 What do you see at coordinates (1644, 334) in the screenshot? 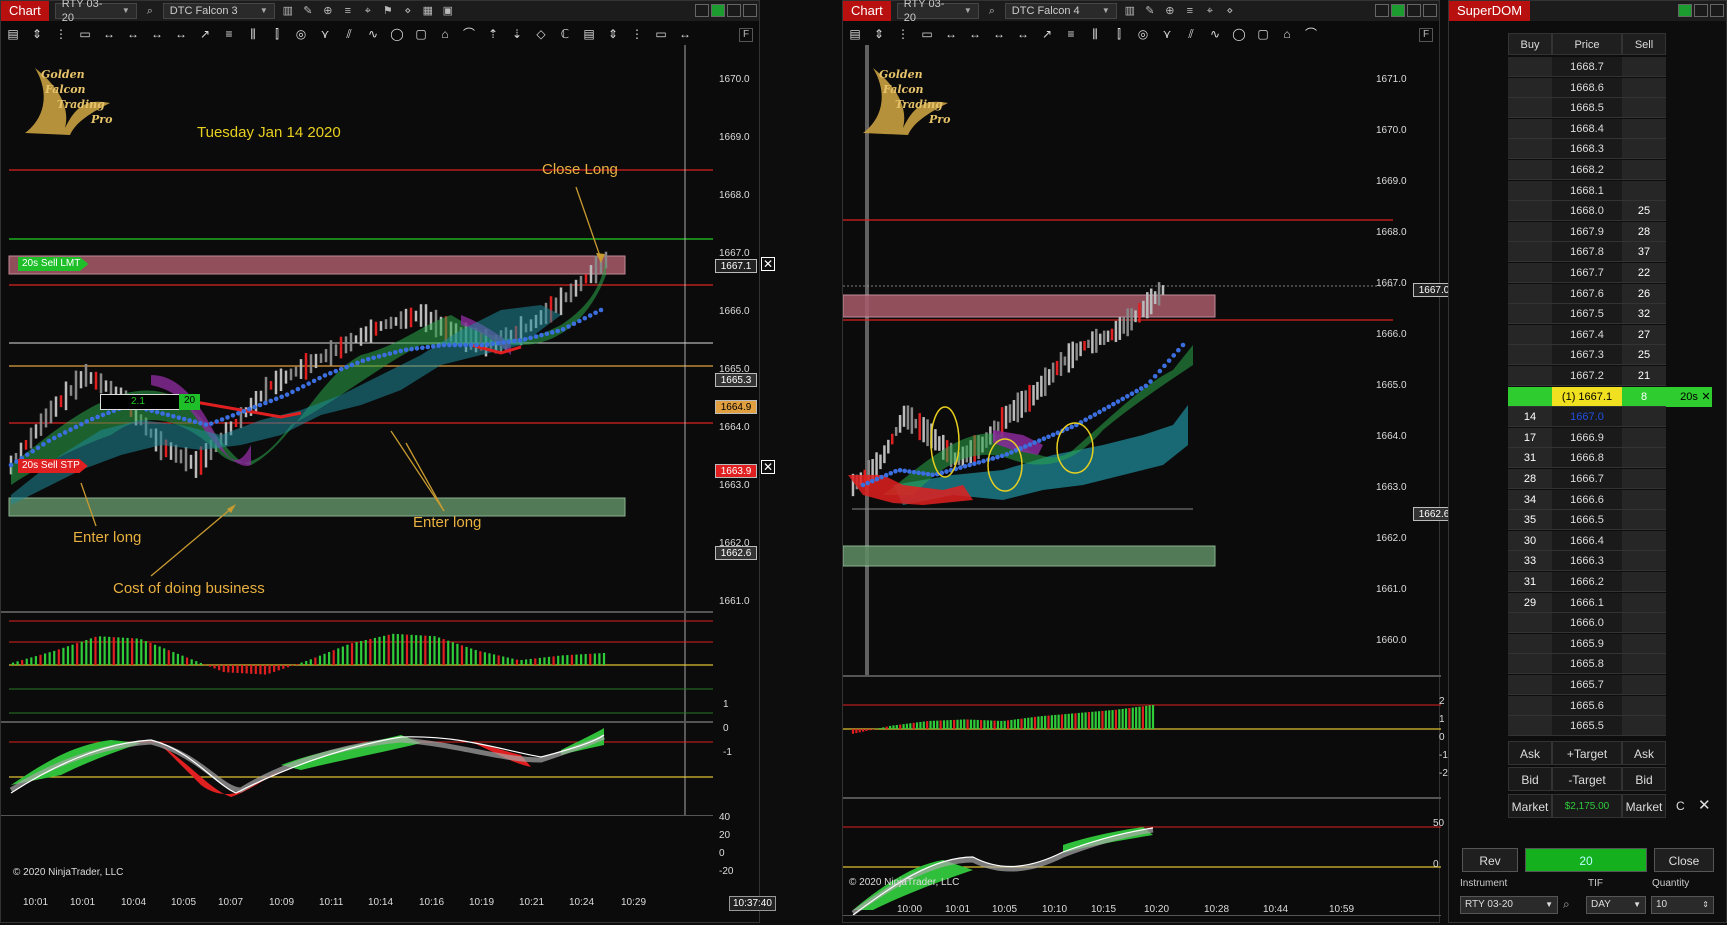
I see `dom-sell-cell: 27` at bounding box center [1644, 334].